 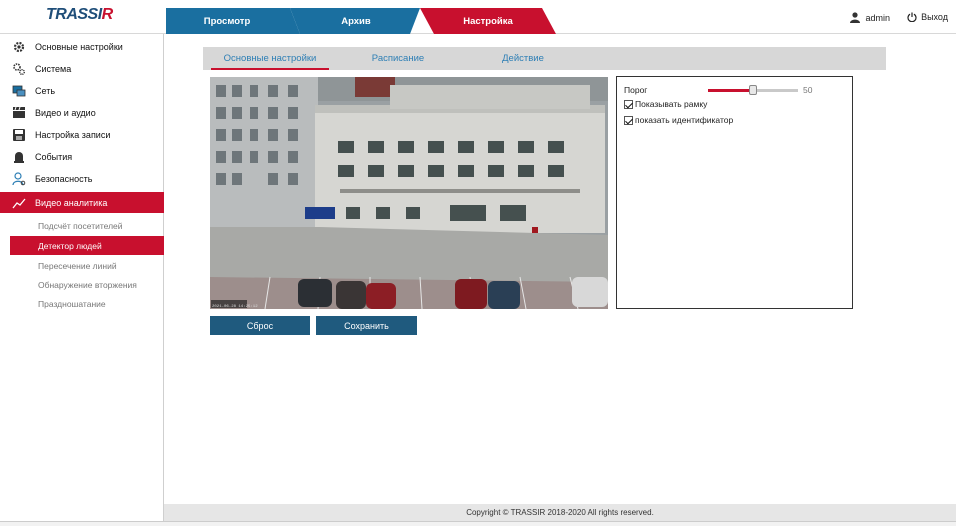 I want to click on sidebar-item-network: Сеть, so click(x=82, y=91).